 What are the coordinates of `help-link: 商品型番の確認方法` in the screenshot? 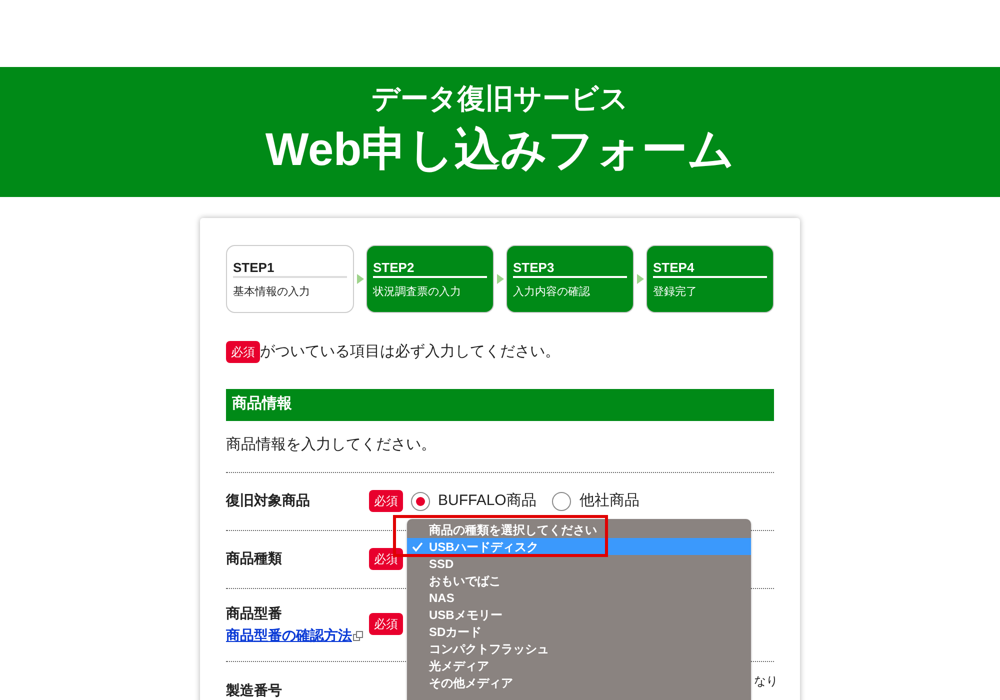 It's located at (289, 635).